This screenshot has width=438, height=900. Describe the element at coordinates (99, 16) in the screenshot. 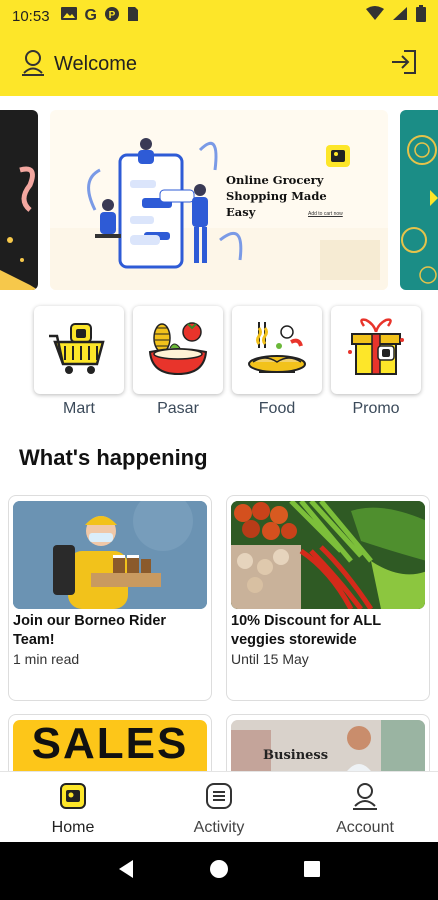

I see `status-notification-icons: G P` at that location.